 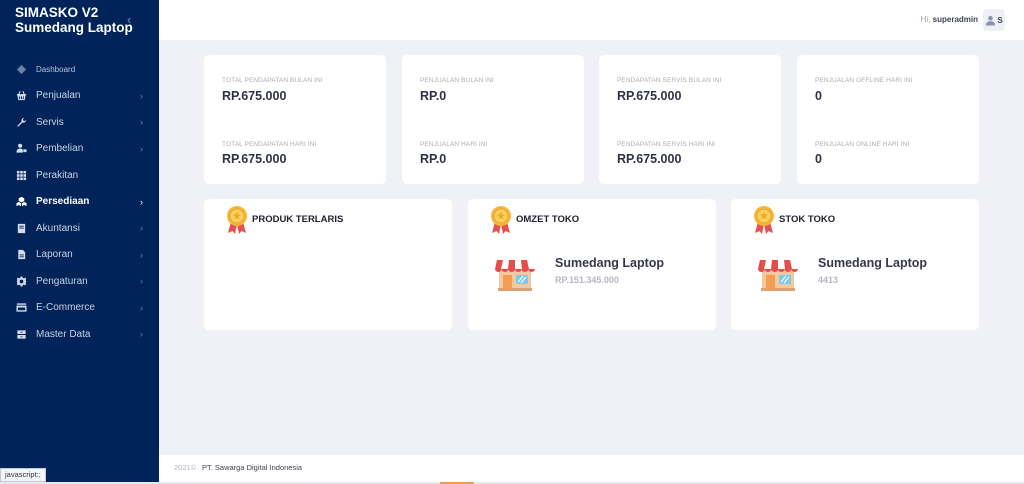 I want to click on top-header: Hi, superadmin S, so click(x=591, y=20).